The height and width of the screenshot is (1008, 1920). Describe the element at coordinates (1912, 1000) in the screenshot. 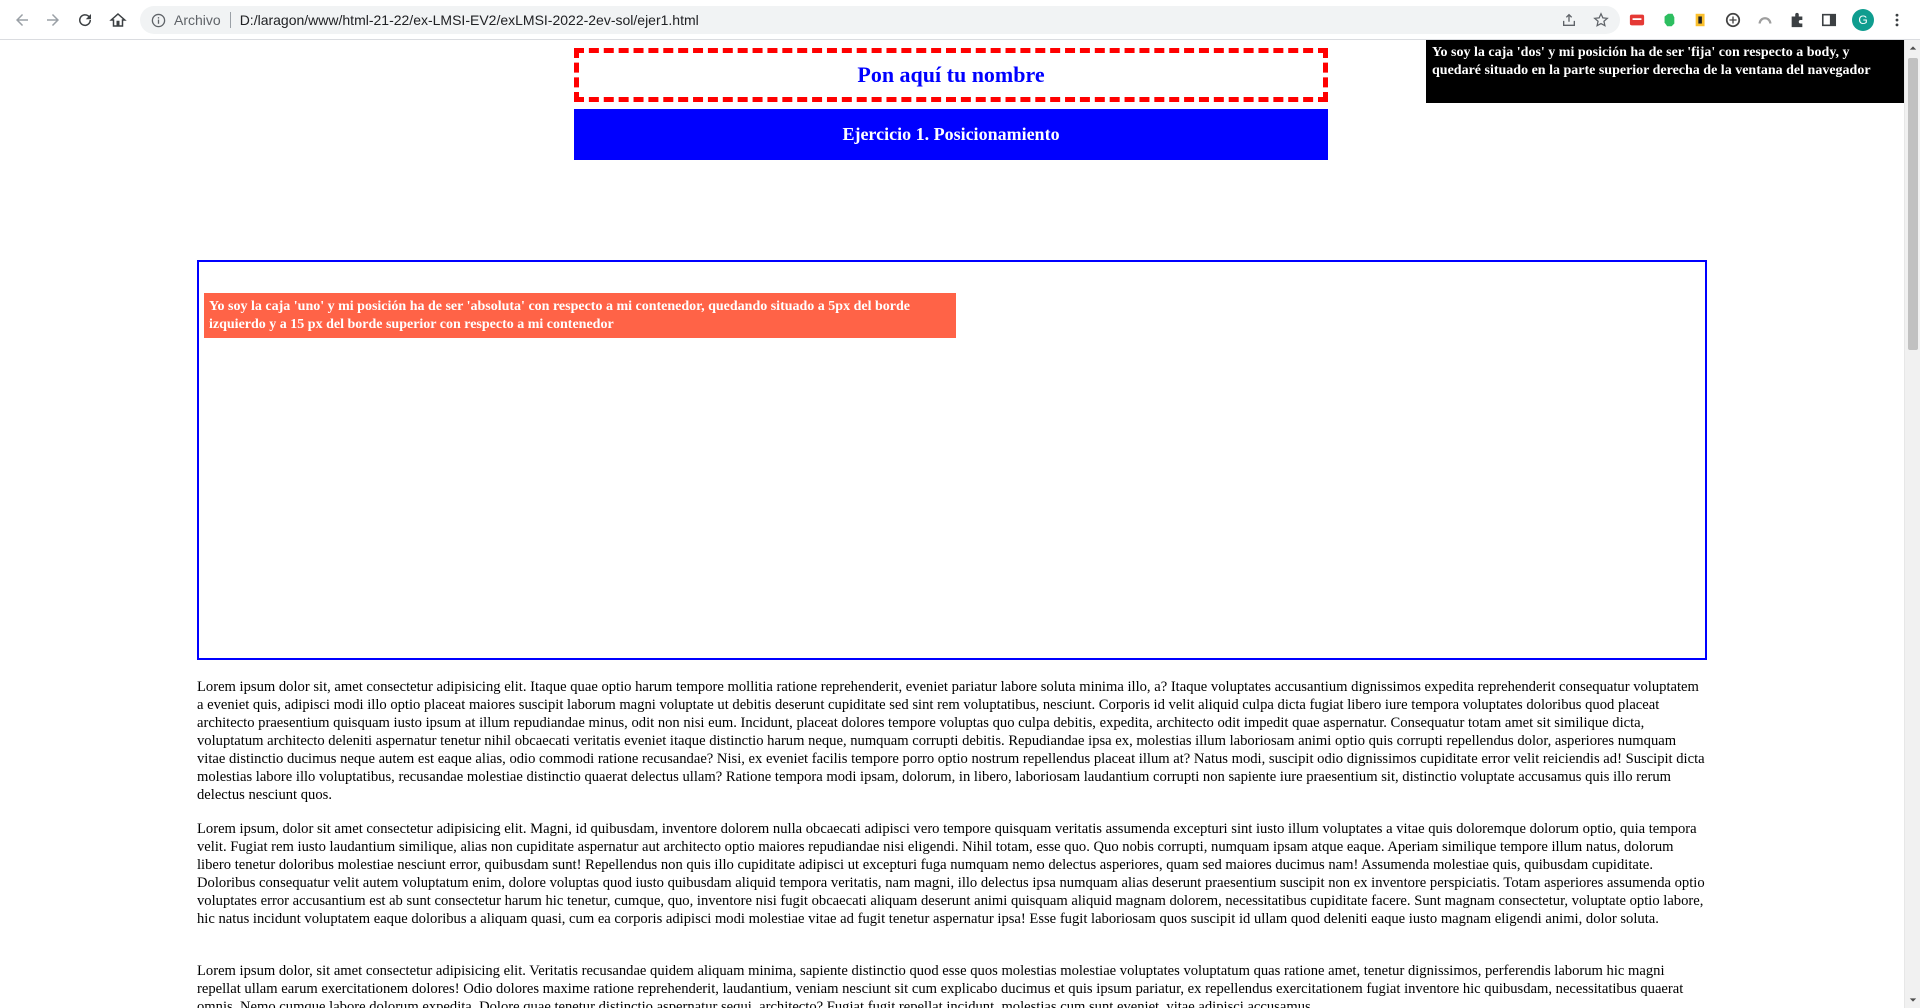

I see `scroll-down-icon` at that location.